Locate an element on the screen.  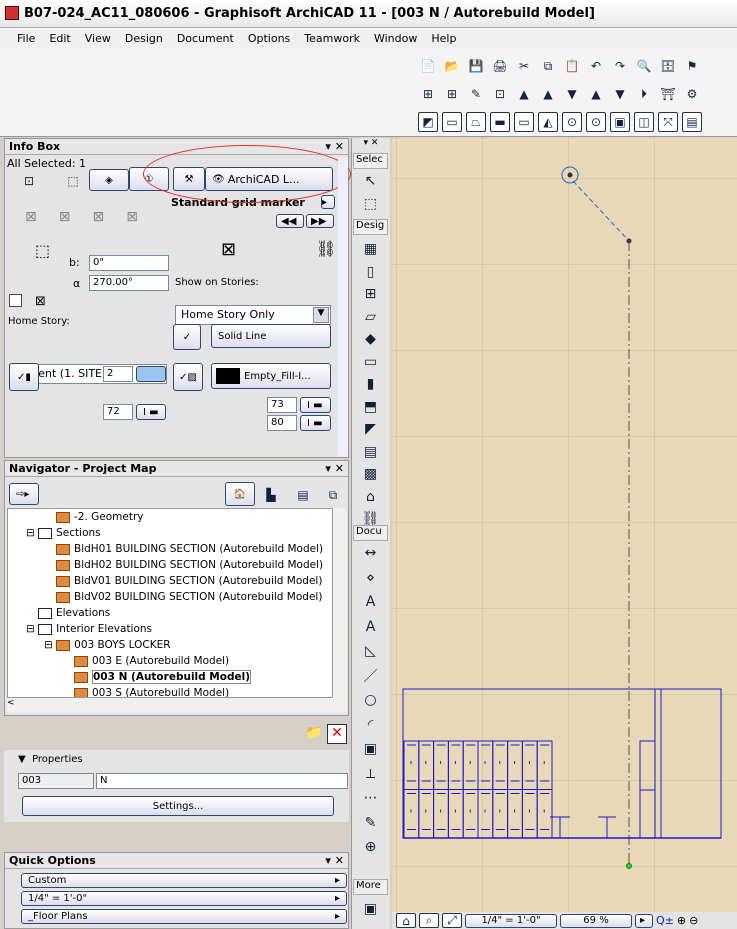
new-folder-icon: 📁 is located at coordinates (313, 733).